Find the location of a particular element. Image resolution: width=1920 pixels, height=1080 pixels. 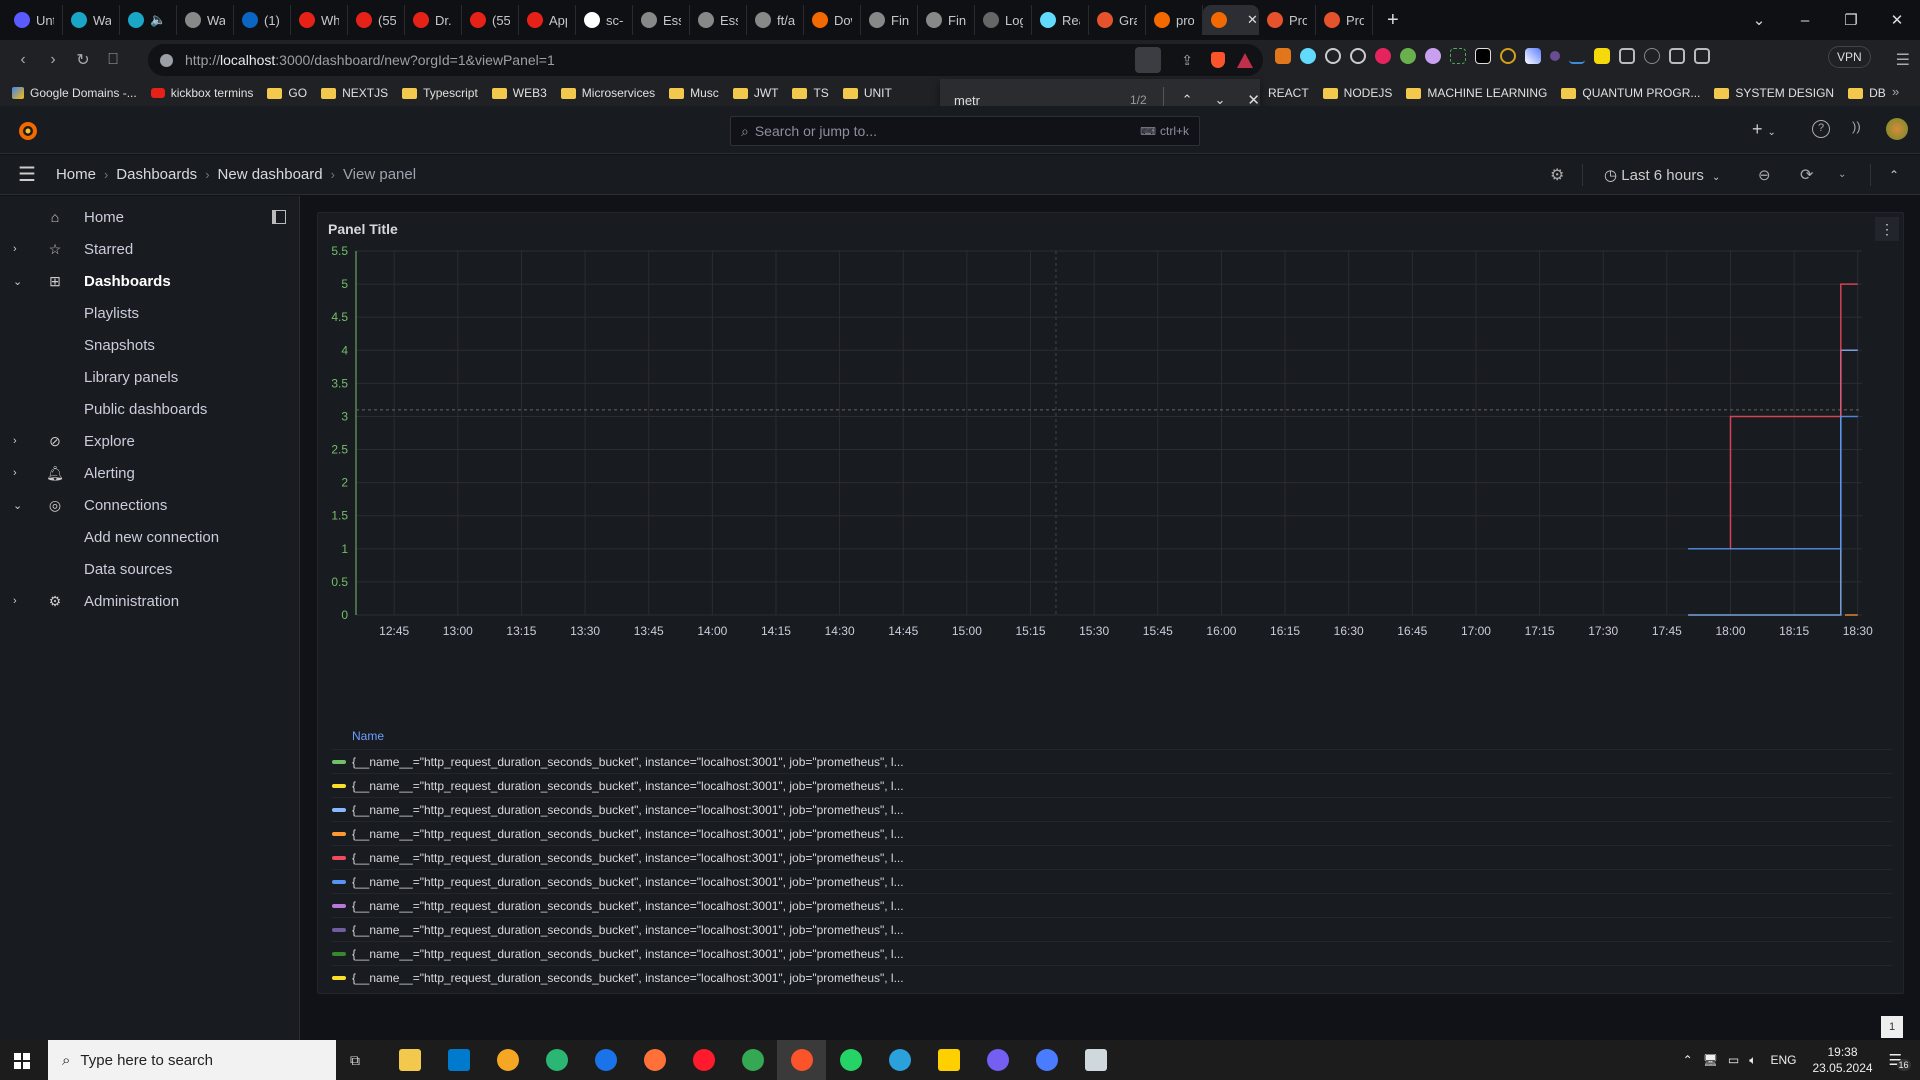

browser-tab: Graf is located at coordinates (1117, 20).